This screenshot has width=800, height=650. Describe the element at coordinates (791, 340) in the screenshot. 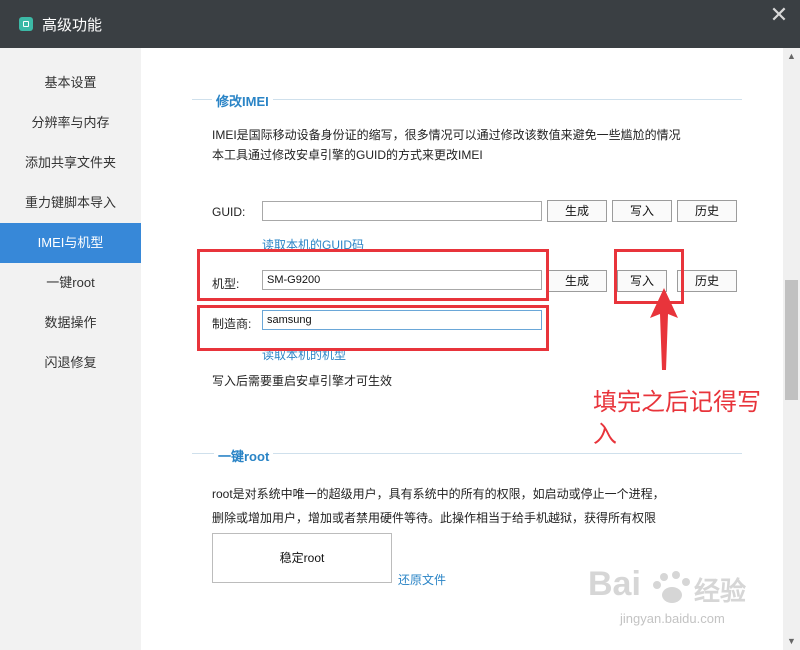

I see `scroll-thumb` at that location.